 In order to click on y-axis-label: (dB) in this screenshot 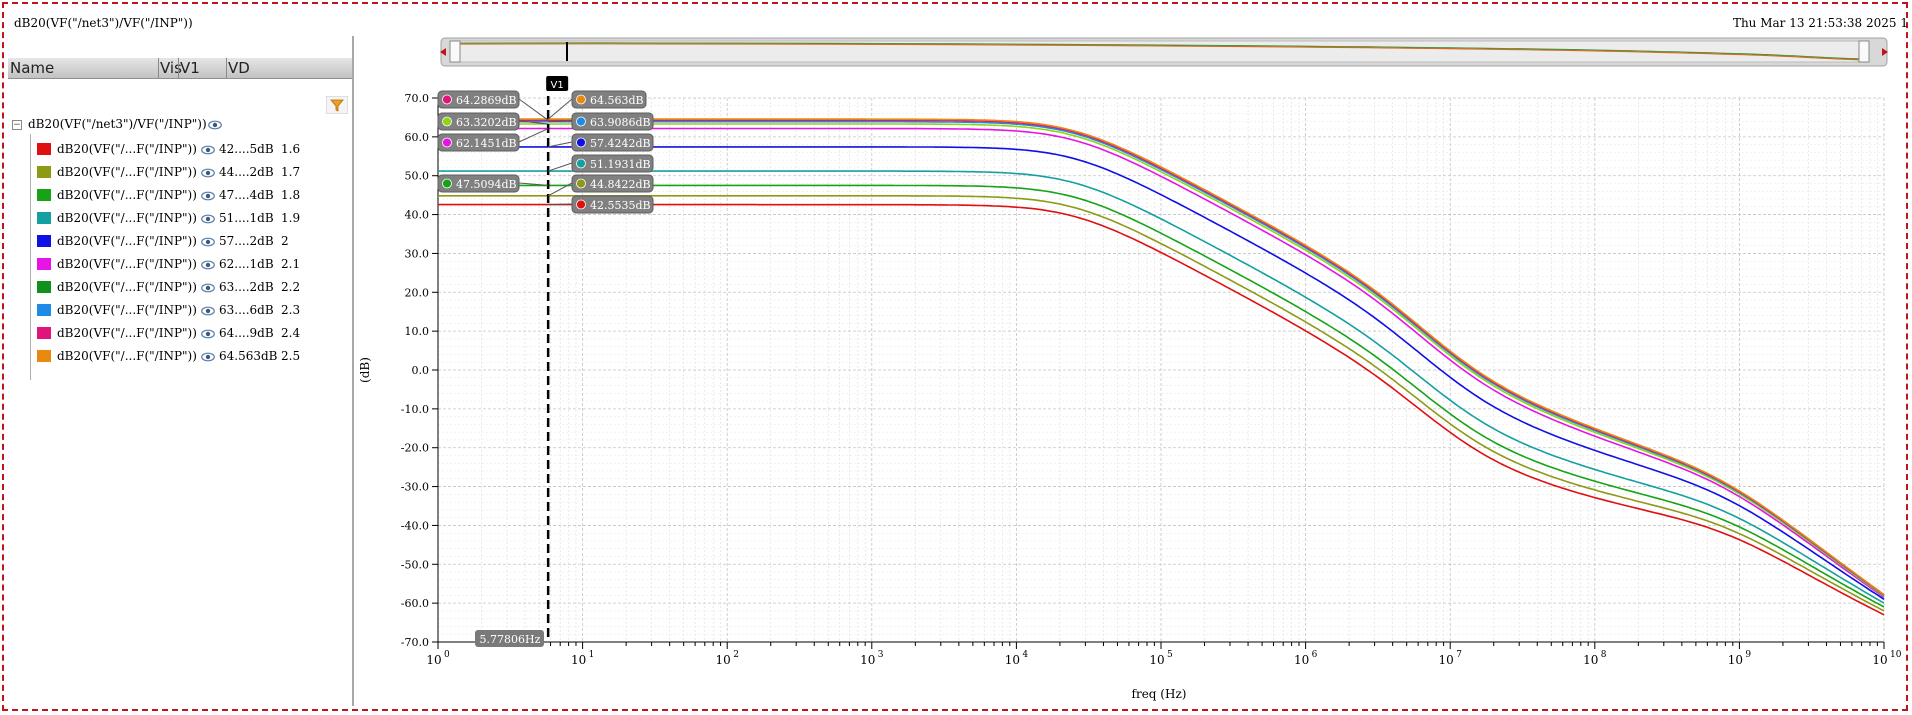, I will do `click(365, 370)`.